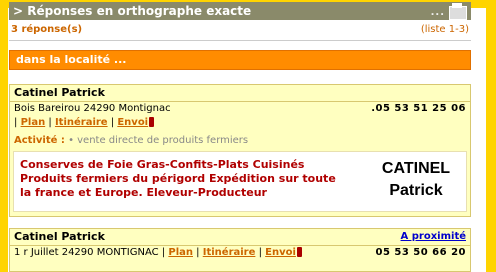 This screenshot has height=272, width=496. I want to click on activity-value: • vente directe de produits fermiers, so click(158, 140).